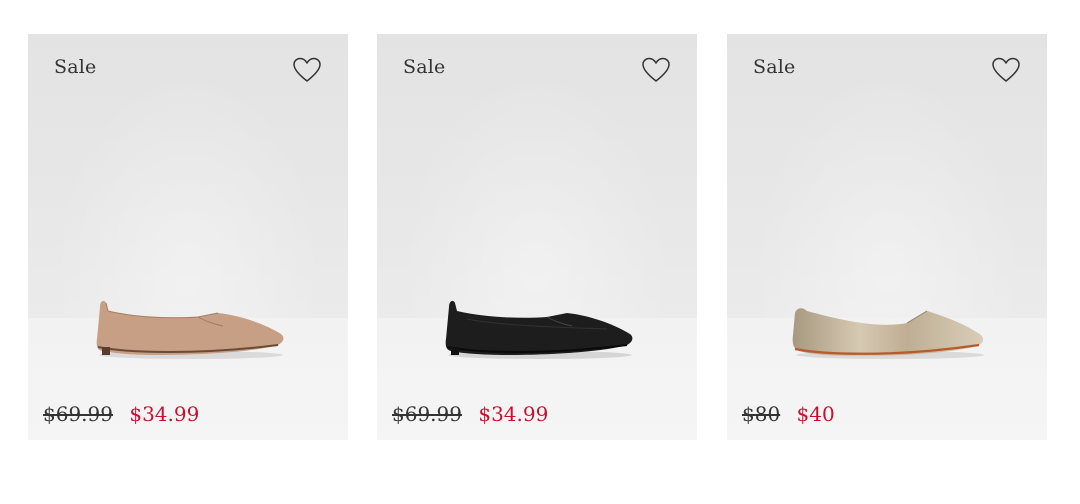 This screenshot has height=504, width=1080. What do you see at coordinates (788, 414) in the screenshot?
I see `price-row: $80 $40` at bounding box center [788, 414].